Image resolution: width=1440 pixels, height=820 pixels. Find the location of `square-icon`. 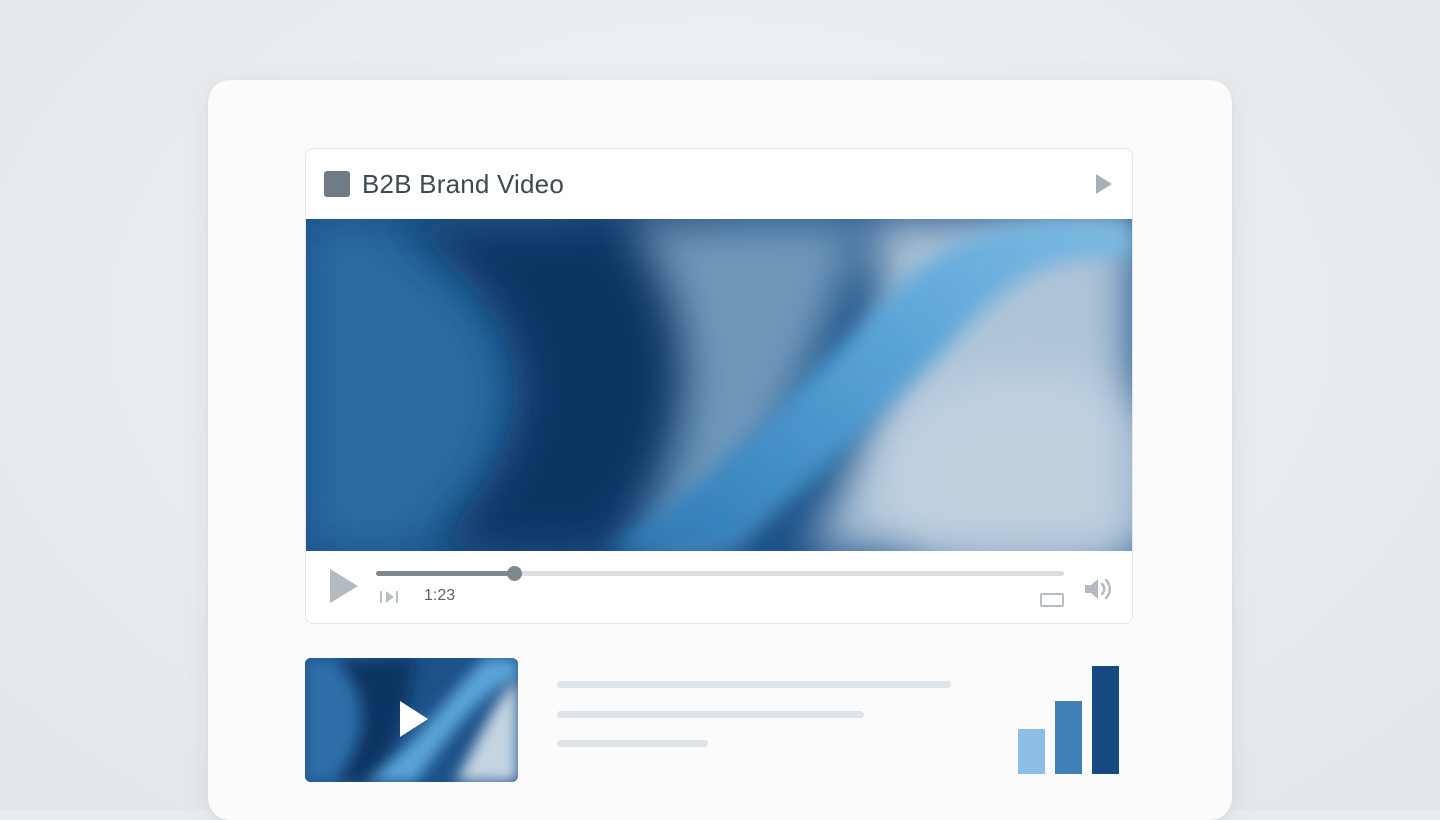

square-icon is located at coordinates (337, 184).